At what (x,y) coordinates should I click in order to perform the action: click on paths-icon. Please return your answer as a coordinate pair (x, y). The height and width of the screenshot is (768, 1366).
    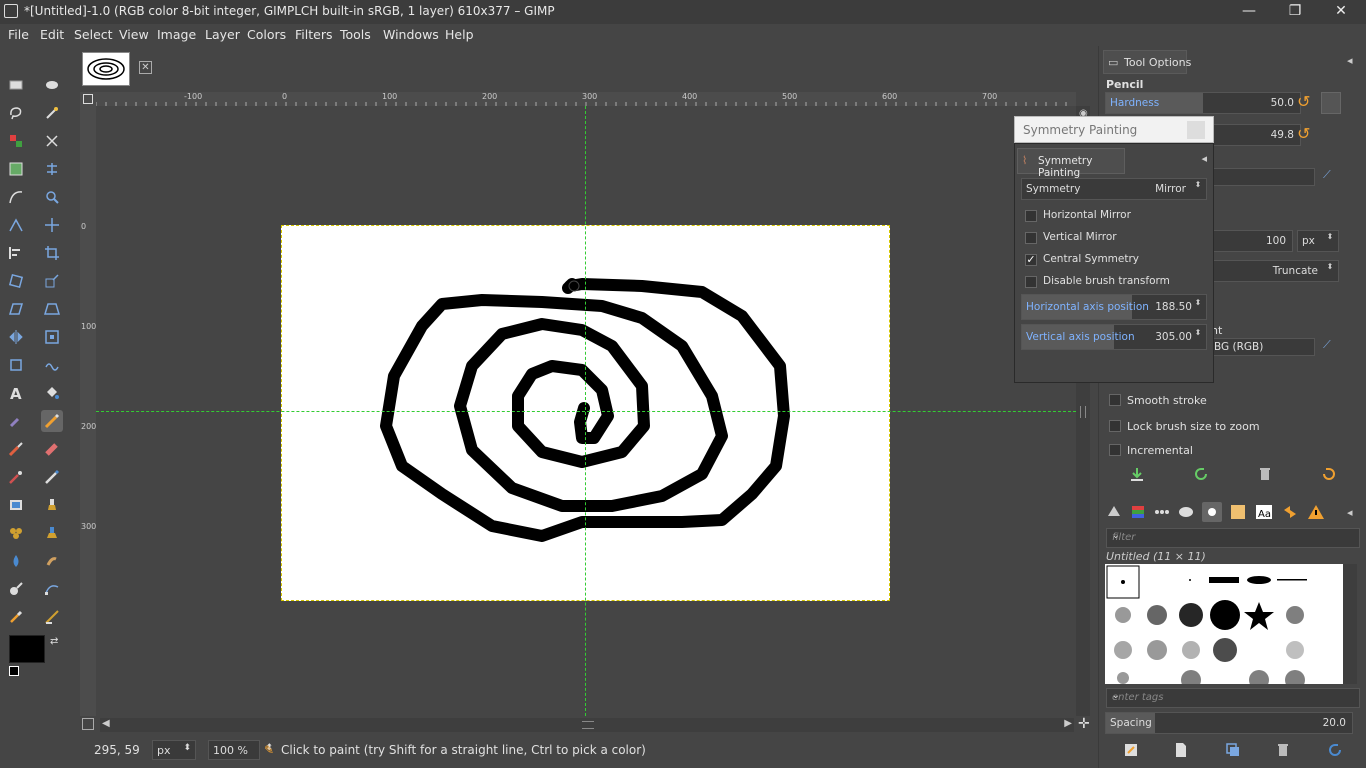
    Looking at the image, I should click on (16, 197).